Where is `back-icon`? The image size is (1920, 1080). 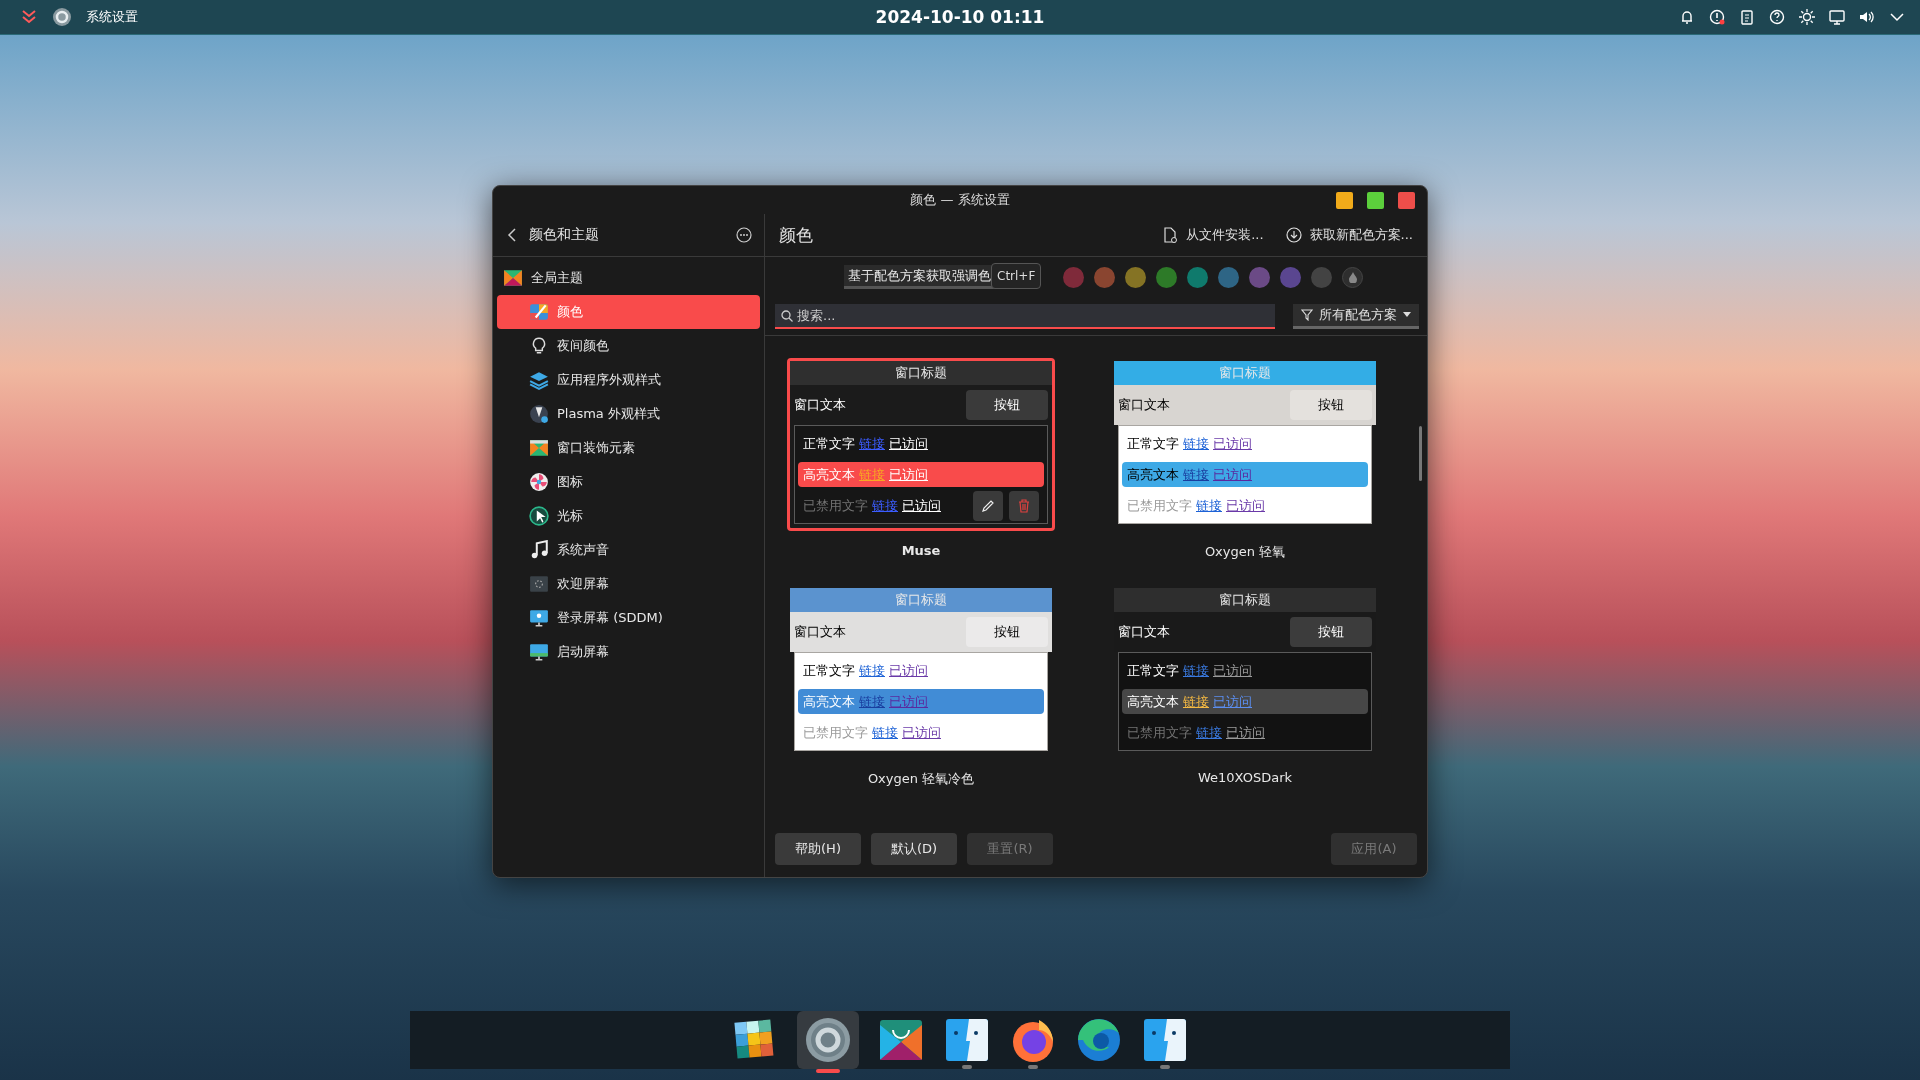
back-icon is located at coordinates (512, 235).